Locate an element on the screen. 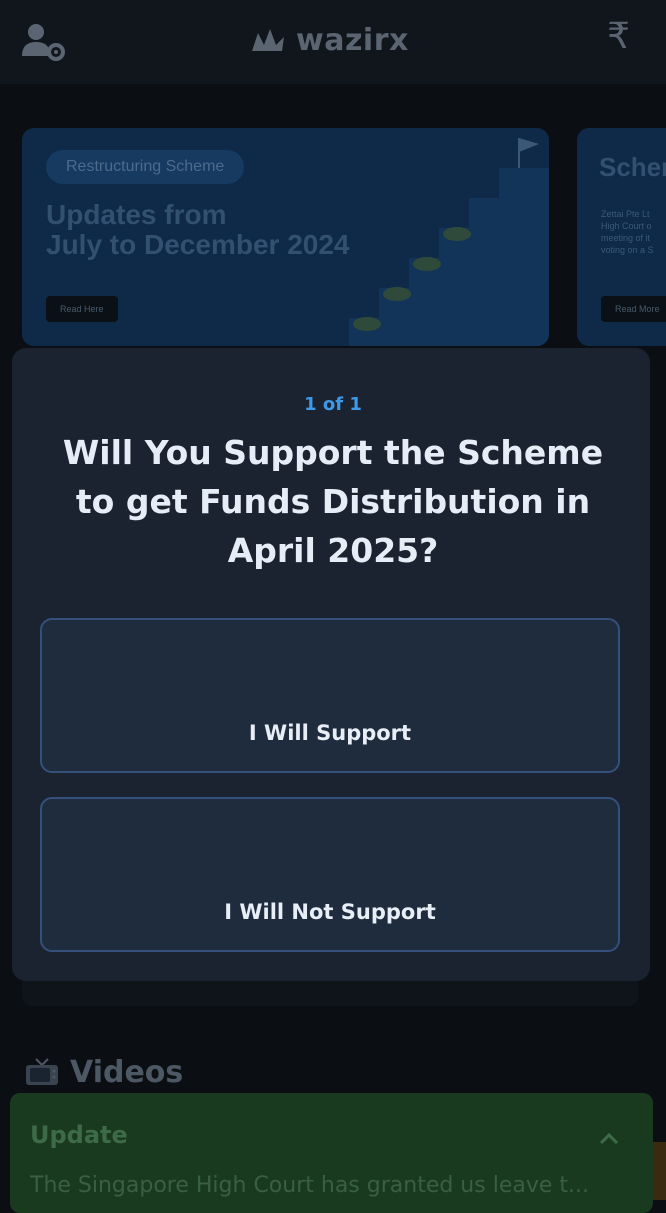 The height and width of the screenshot is (1213, 666). read-here-button: Read Here is located at coordinates (82, 309).